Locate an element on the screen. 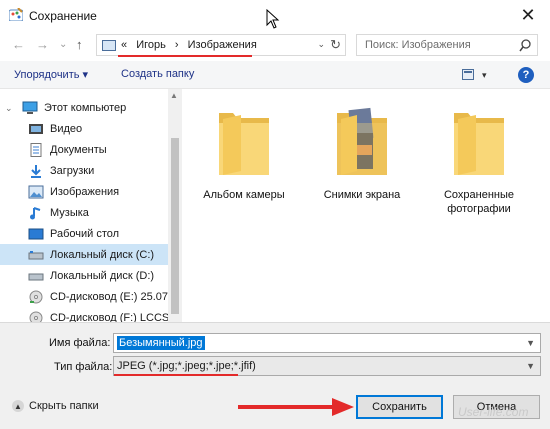 The image size is (550, 429). sidebar-item-local-disk-c: Локальный диск (C:) is located at coordinates (84, 254).